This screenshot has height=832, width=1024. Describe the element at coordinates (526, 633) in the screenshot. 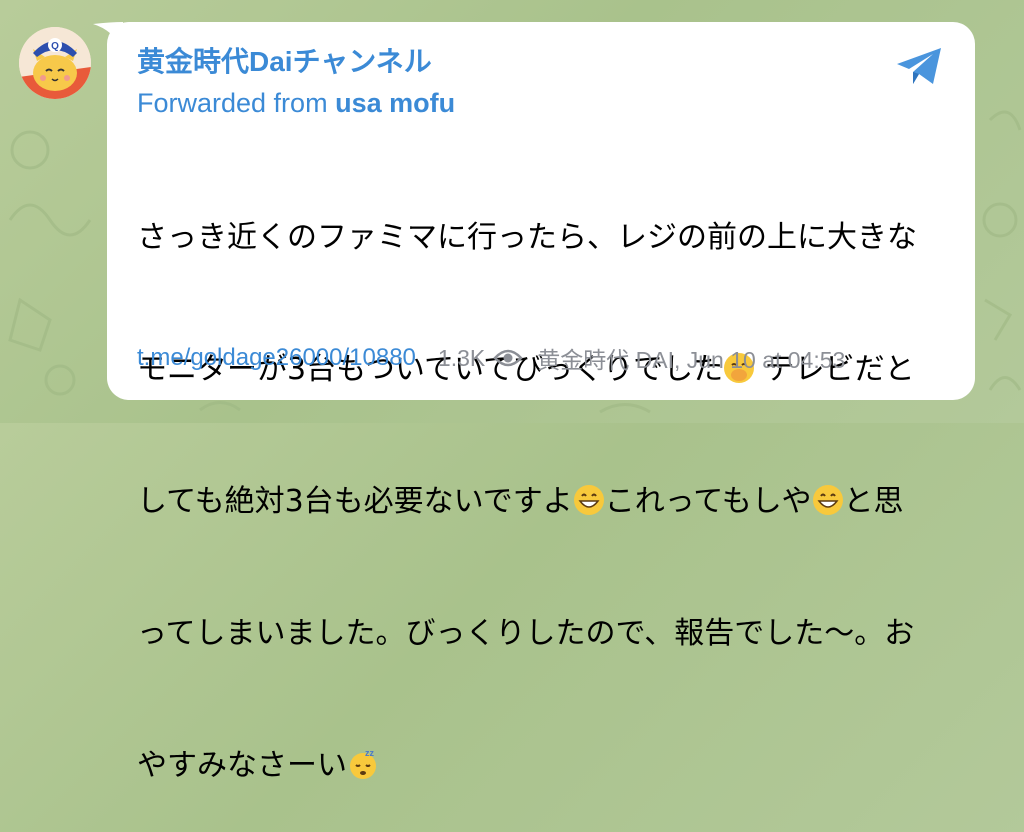

I see `message-text-segment: ってしまいました。びっくりしたので、報告でした〜。お` at that location.